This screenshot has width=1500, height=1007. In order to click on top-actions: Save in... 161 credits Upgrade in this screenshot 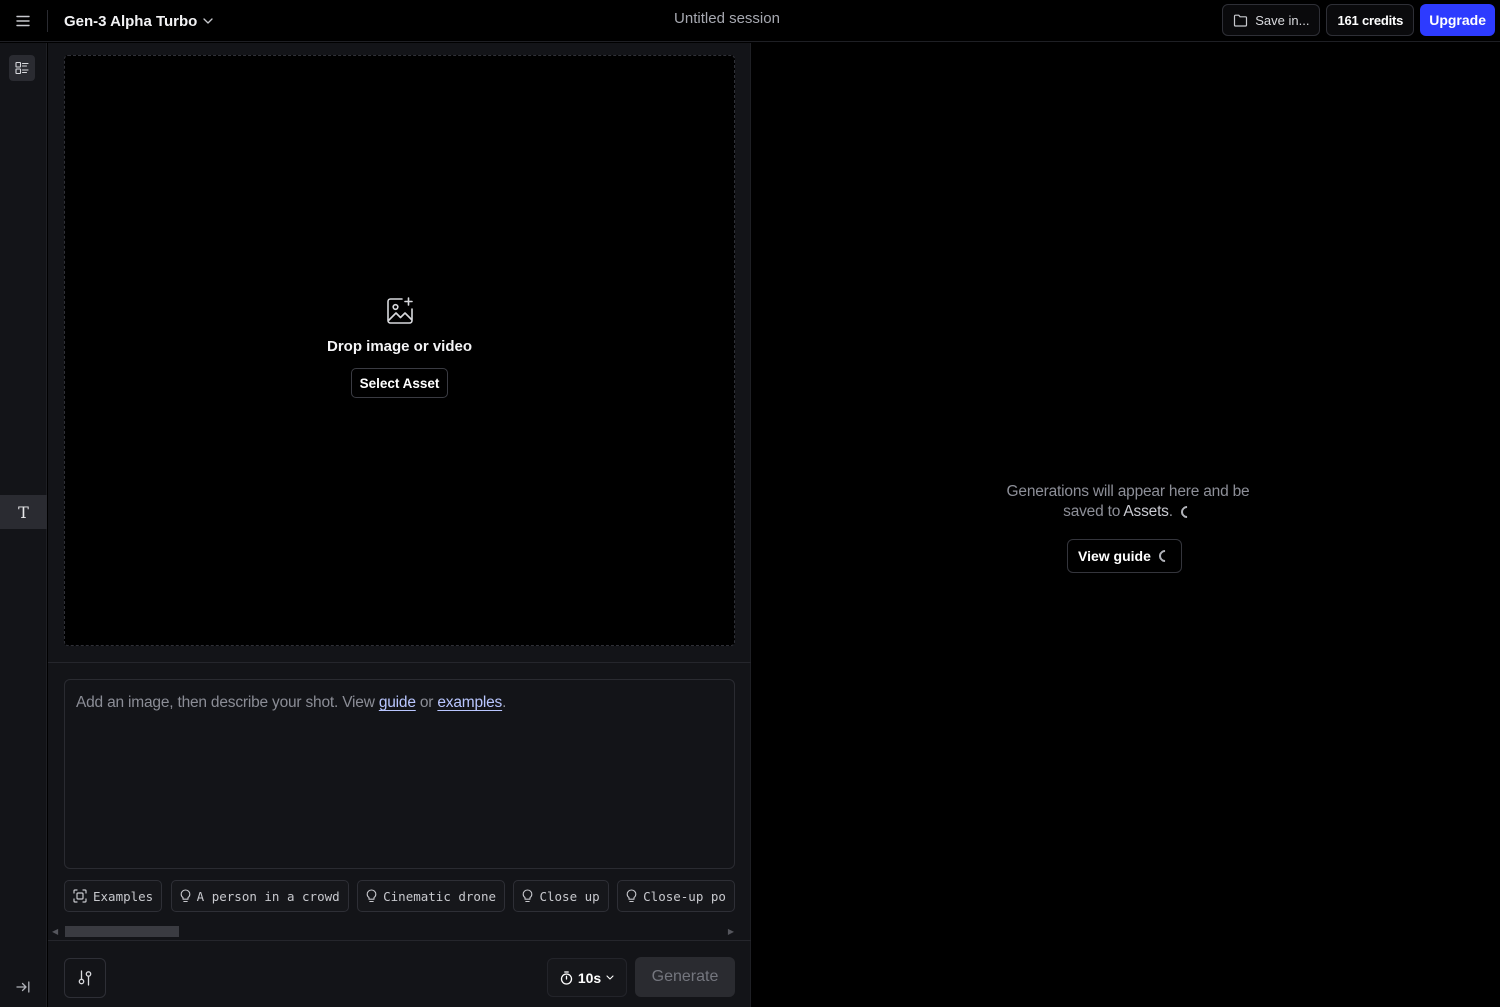, I will do `click(1358, 20)`.